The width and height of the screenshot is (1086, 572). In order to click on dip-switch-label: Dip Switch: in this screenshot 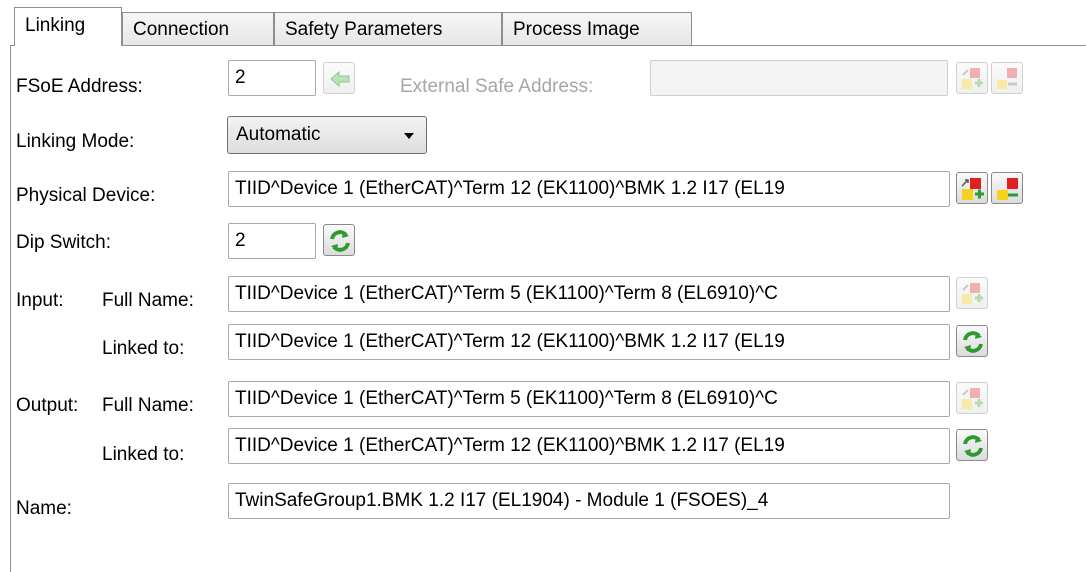, I will do `click(64, 242)`.